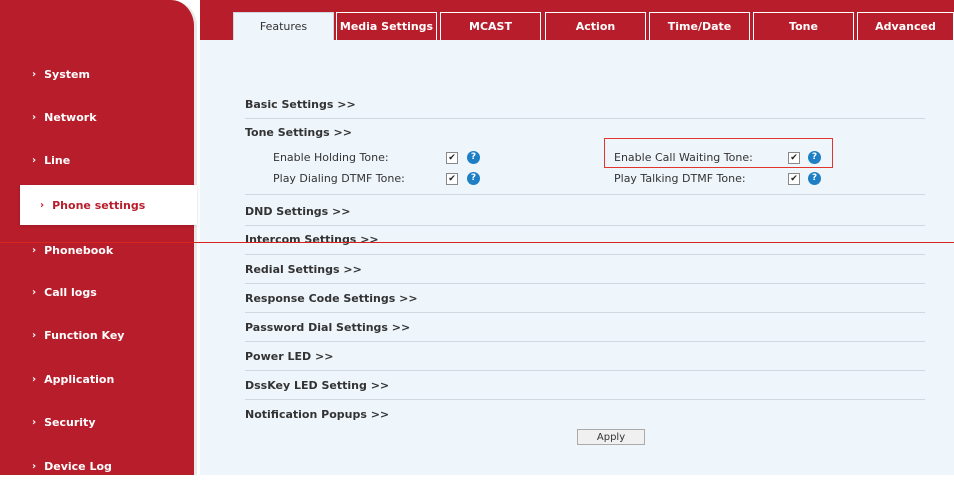  What do you see at coordinates (303, 269) in the screenshot?
I see `section-redial-settings: Redial Settings >>` at bounding box center [303, 269].